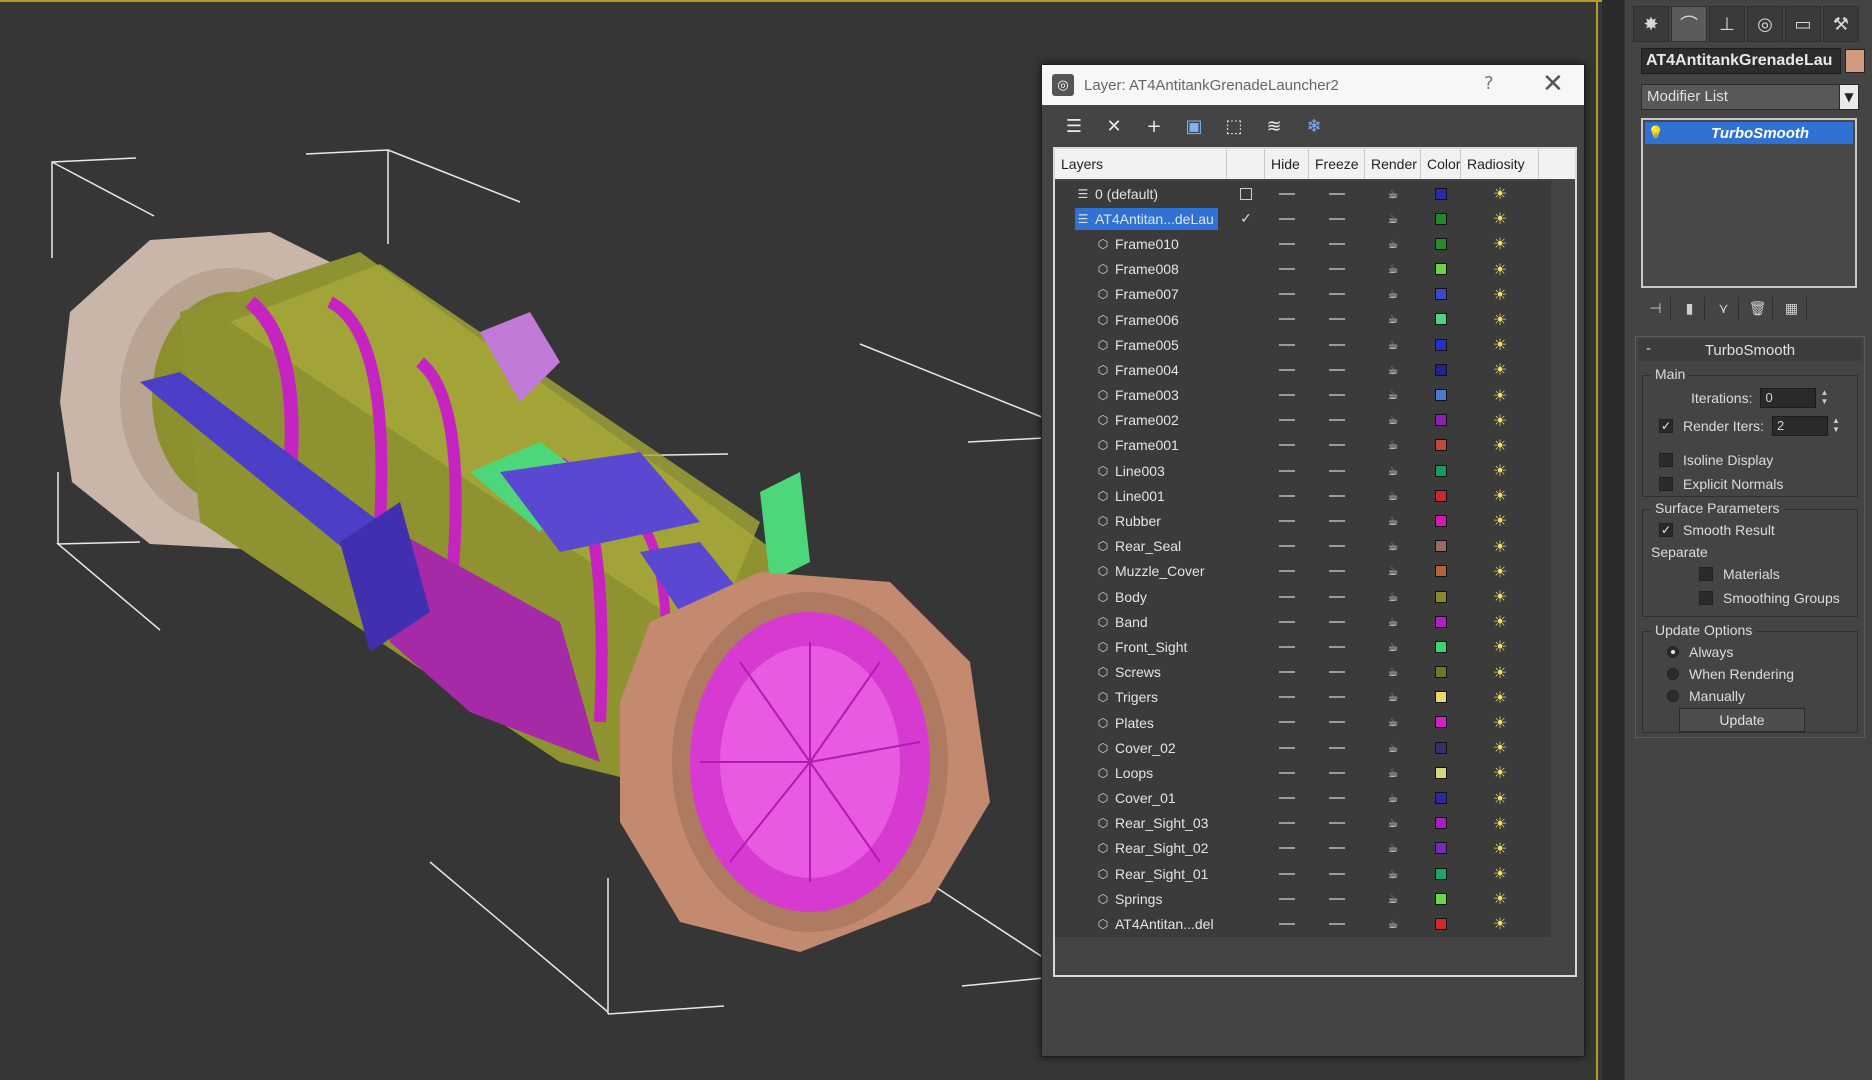 This screenshot has height=1080, width=1872. Describe the element at coordinates (1799, 426) in the screenshot. I see `render-iters-input: 2` at that location.